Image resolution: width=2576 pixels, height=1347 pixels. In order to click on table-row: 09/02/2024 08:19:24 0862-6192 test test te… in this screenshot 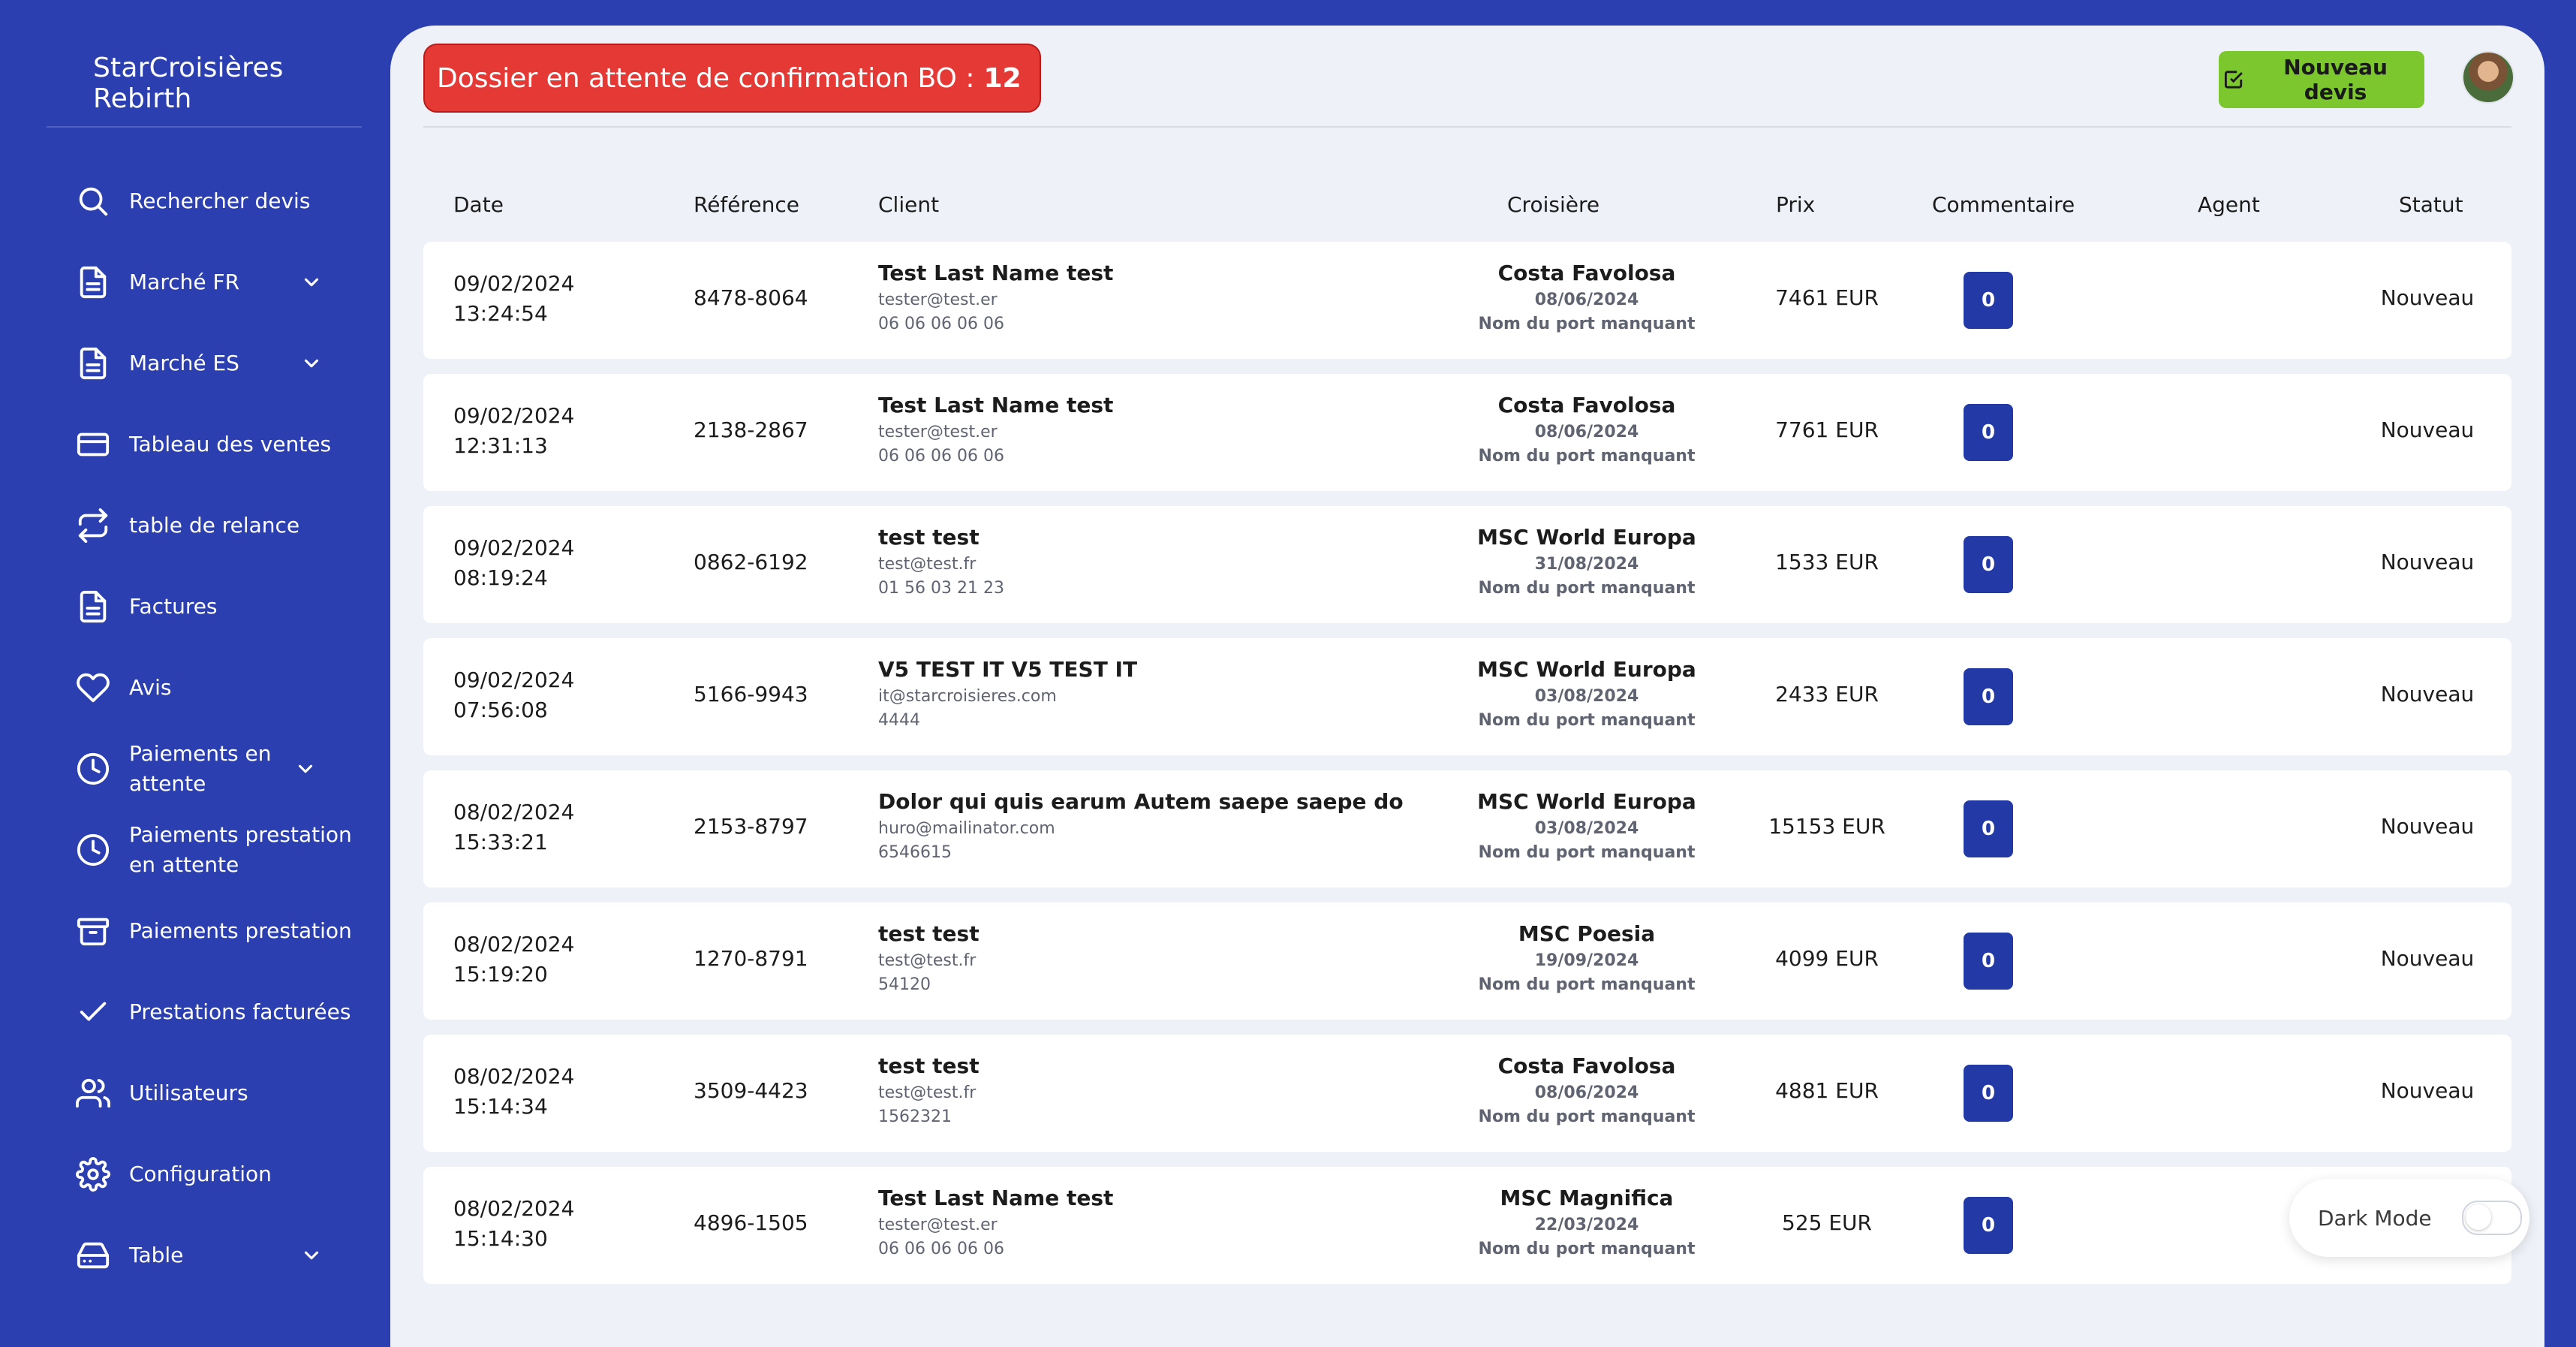, I will do `click(1467, 565)`.